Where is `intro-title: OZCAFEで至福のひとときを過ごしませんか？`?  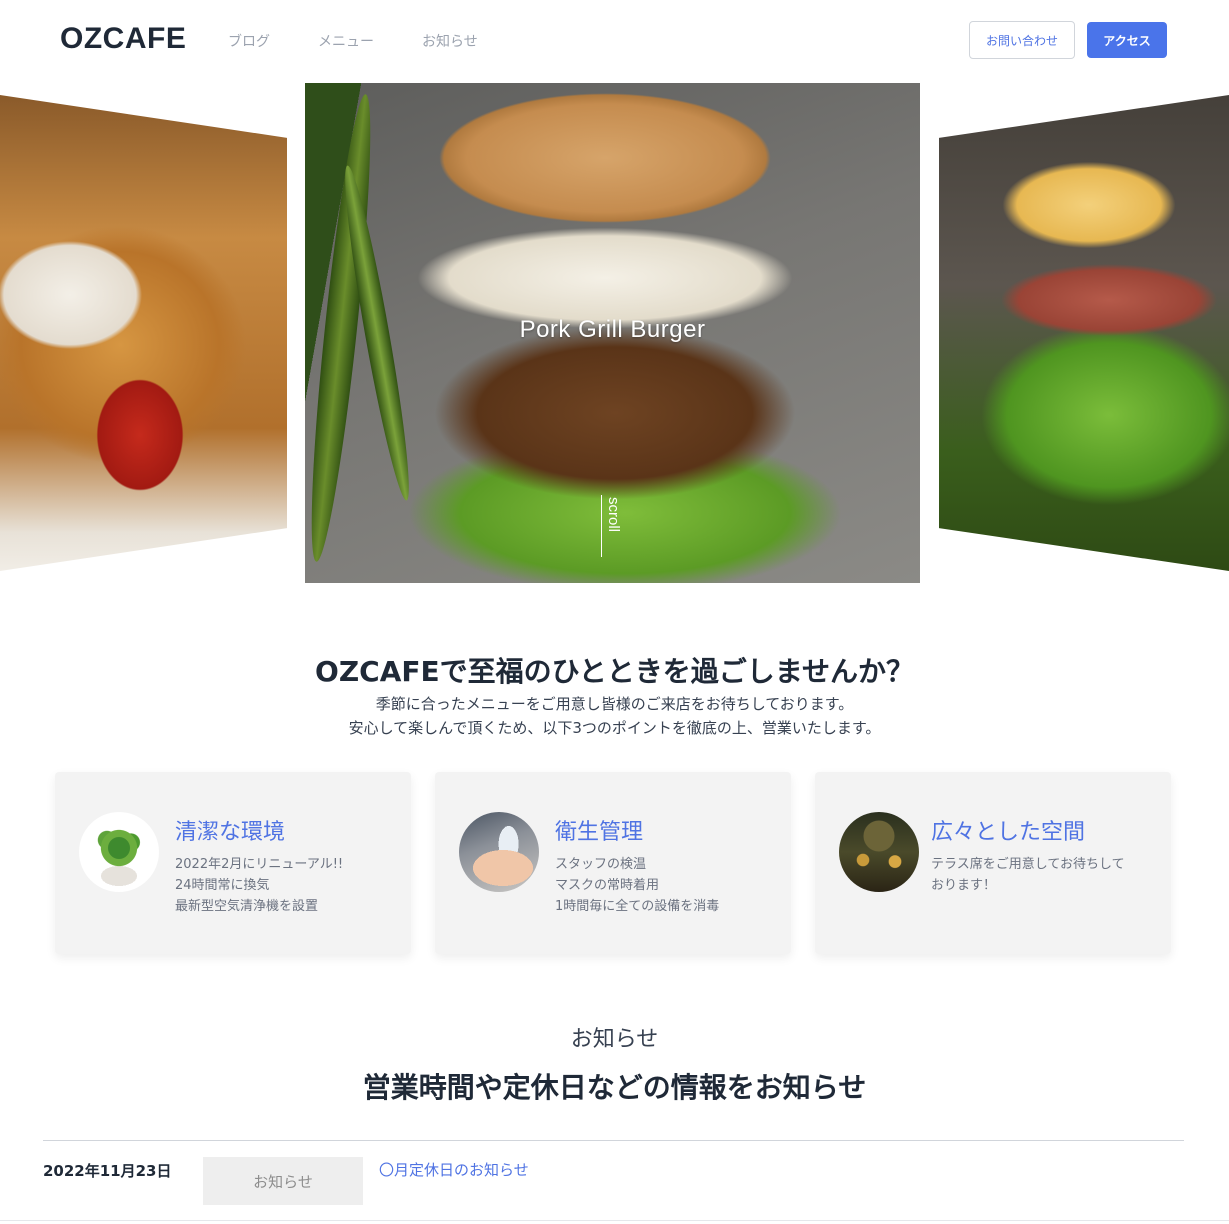 intro-title: OZCAFEで至福のひとときを過ごしませんか？ is located at coordinates (614, 671).